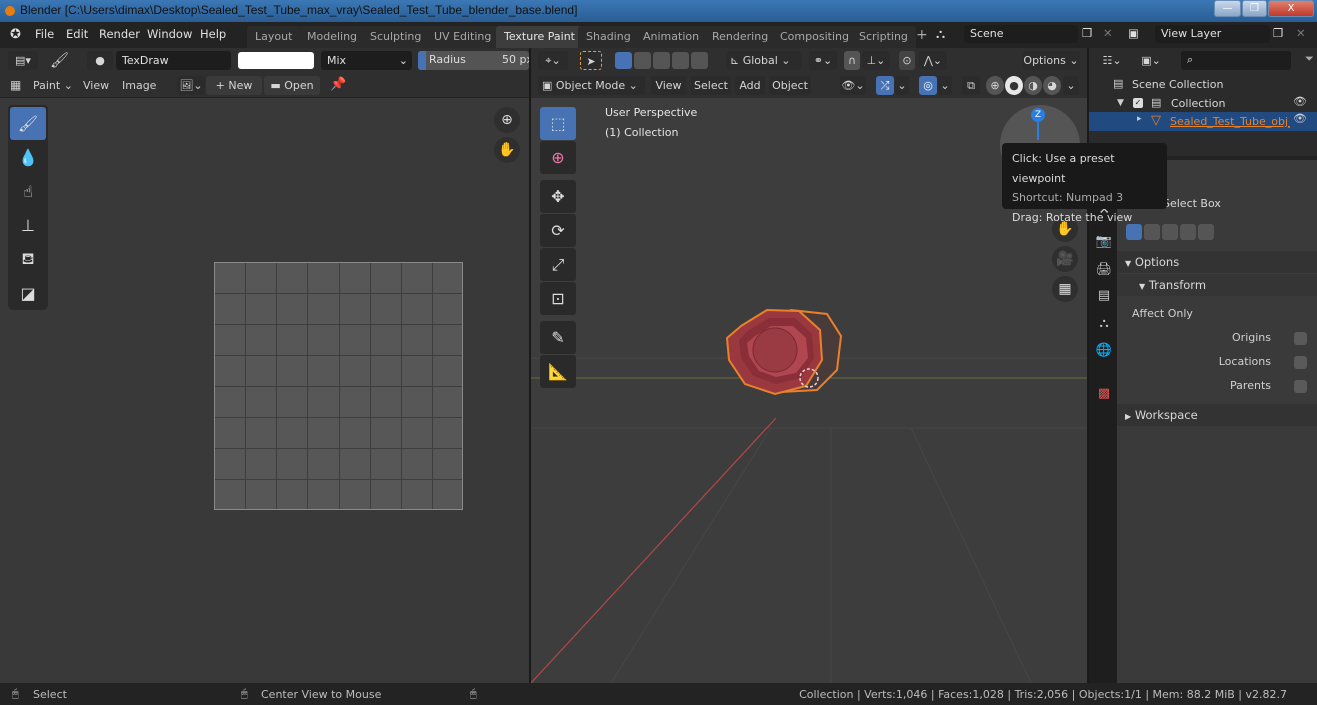  What do you see at coordinates (15, 34) in the screenshot?
I see `blender-menu-icon: ✪` at bounding box center [15, 34].